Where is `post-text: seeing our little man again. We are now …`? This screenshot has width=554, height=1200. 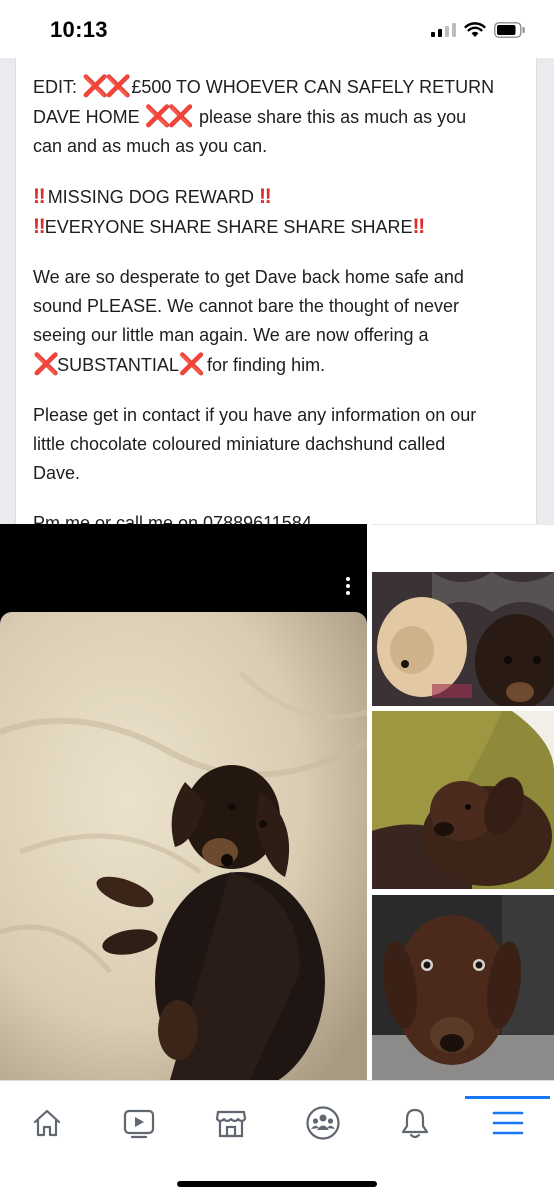
post-text: seeing our little man again. We are now … is located at coordinates (231, 335).